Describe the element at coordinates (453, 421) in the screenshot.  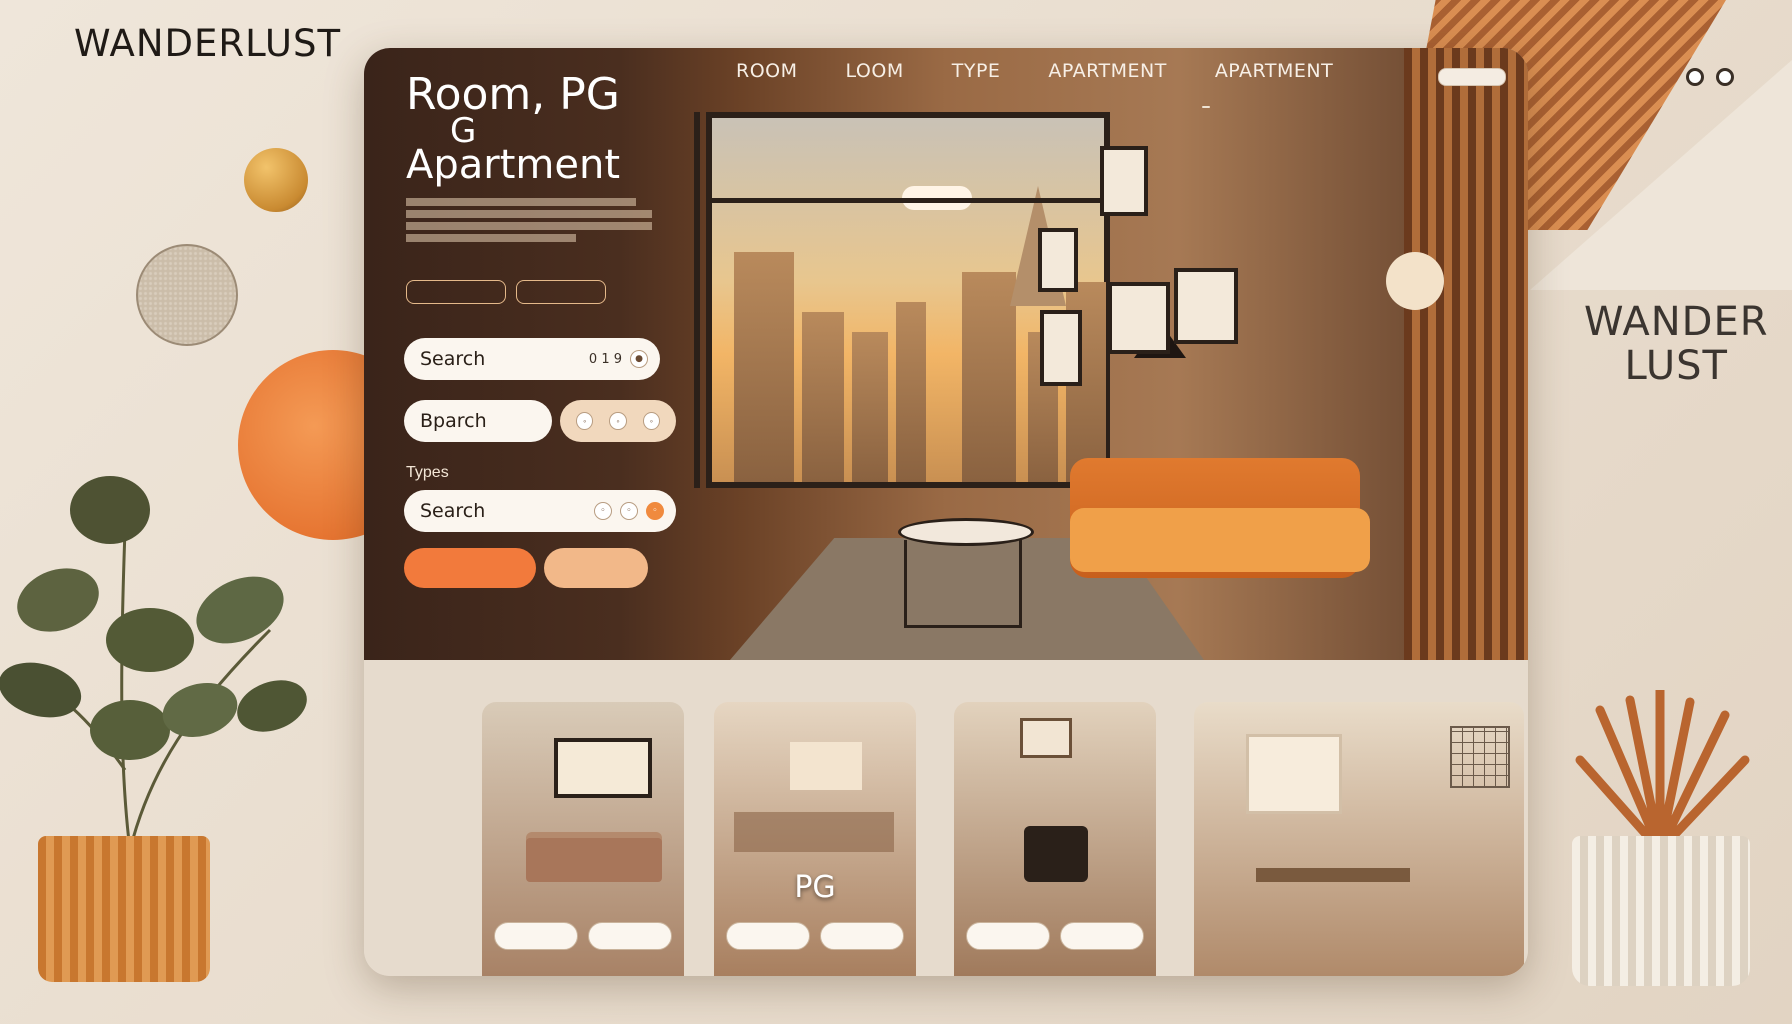
I see `search-placeholder: Bparch` at that location.